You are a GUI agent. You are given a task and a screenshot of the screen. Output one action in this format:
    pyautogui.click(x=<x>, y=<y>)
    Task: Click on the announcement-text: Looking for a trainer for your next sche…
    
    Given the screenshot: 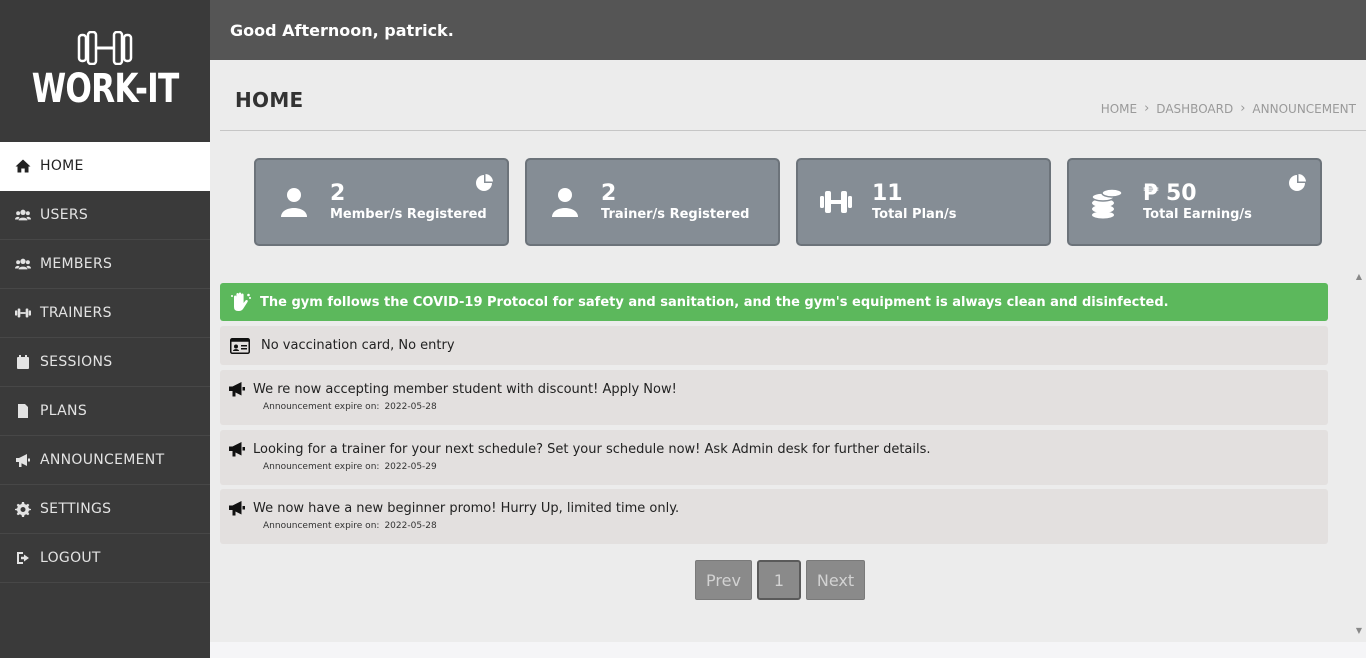 What is the action you would take?
    pyautogui.click(x=592, y=449)
    